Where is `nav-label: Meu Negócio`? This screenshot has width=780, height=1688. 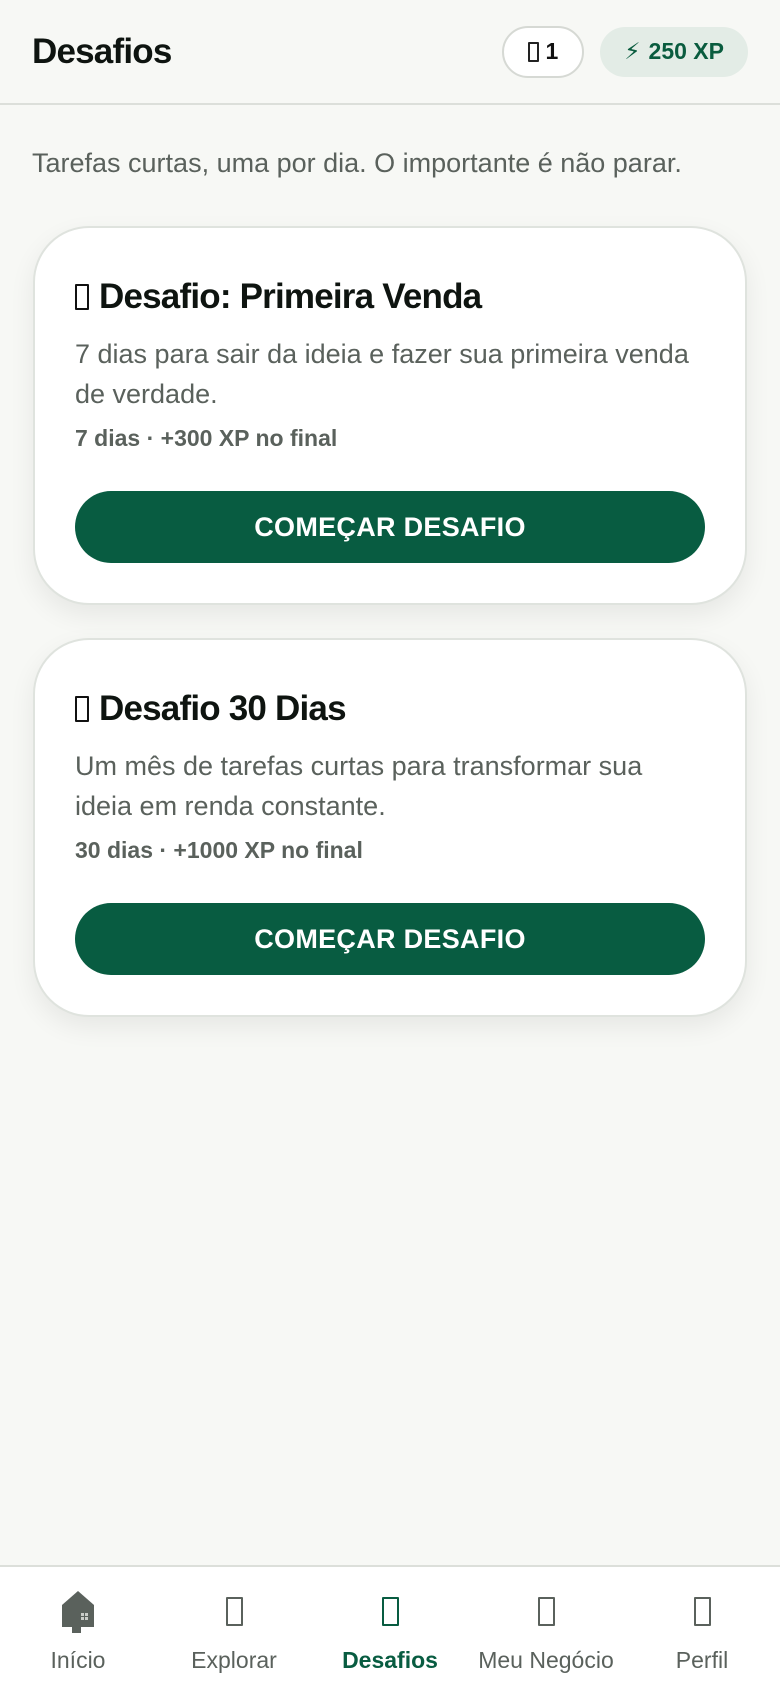
nav-label: Meu Negócio is located at coordinates (546, 1660).